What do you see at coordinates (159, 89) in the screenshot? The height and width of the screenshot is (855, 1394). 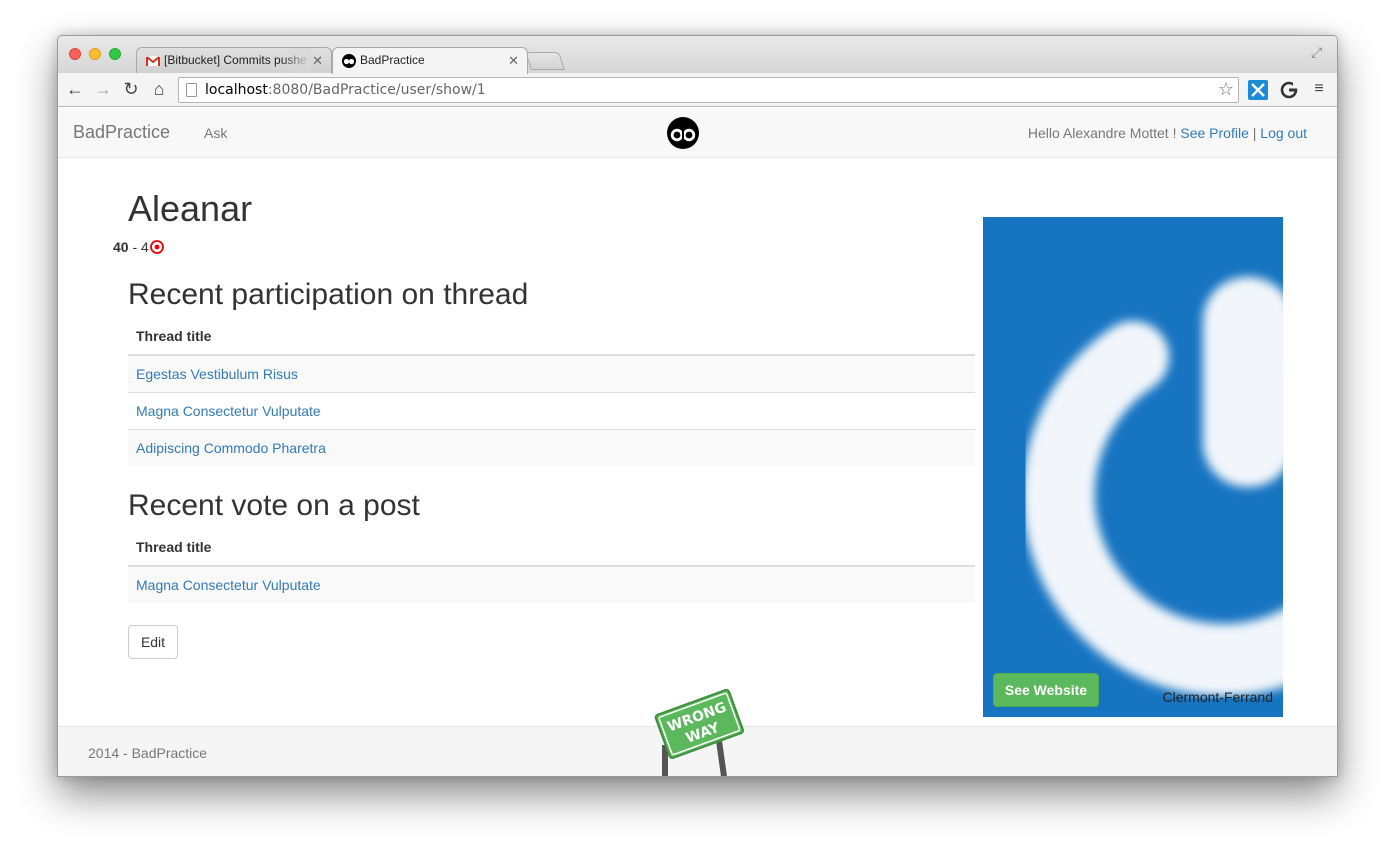 I see `home-icon: ⌂` at bounding box center [159, 89].